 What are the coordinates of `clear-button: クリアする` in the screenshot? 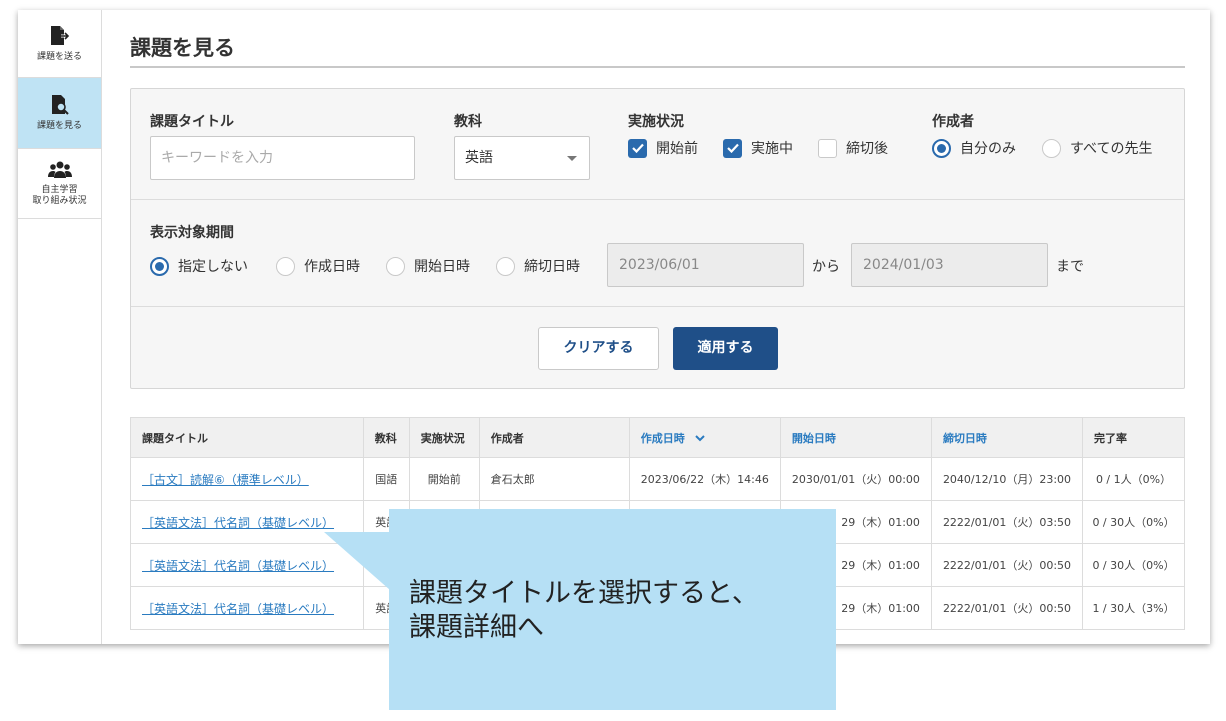 It's located at (598, 348).